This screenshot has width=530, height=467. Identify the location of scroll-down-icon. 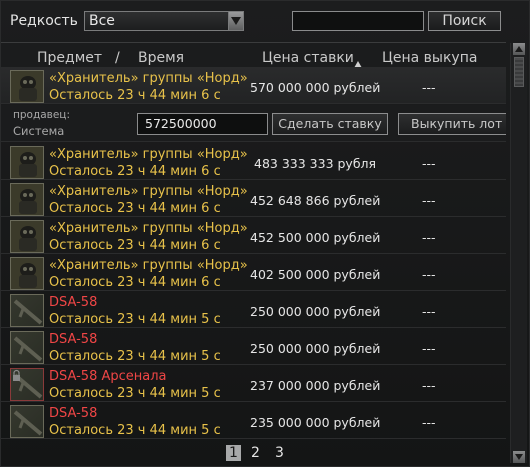
(519, 457).